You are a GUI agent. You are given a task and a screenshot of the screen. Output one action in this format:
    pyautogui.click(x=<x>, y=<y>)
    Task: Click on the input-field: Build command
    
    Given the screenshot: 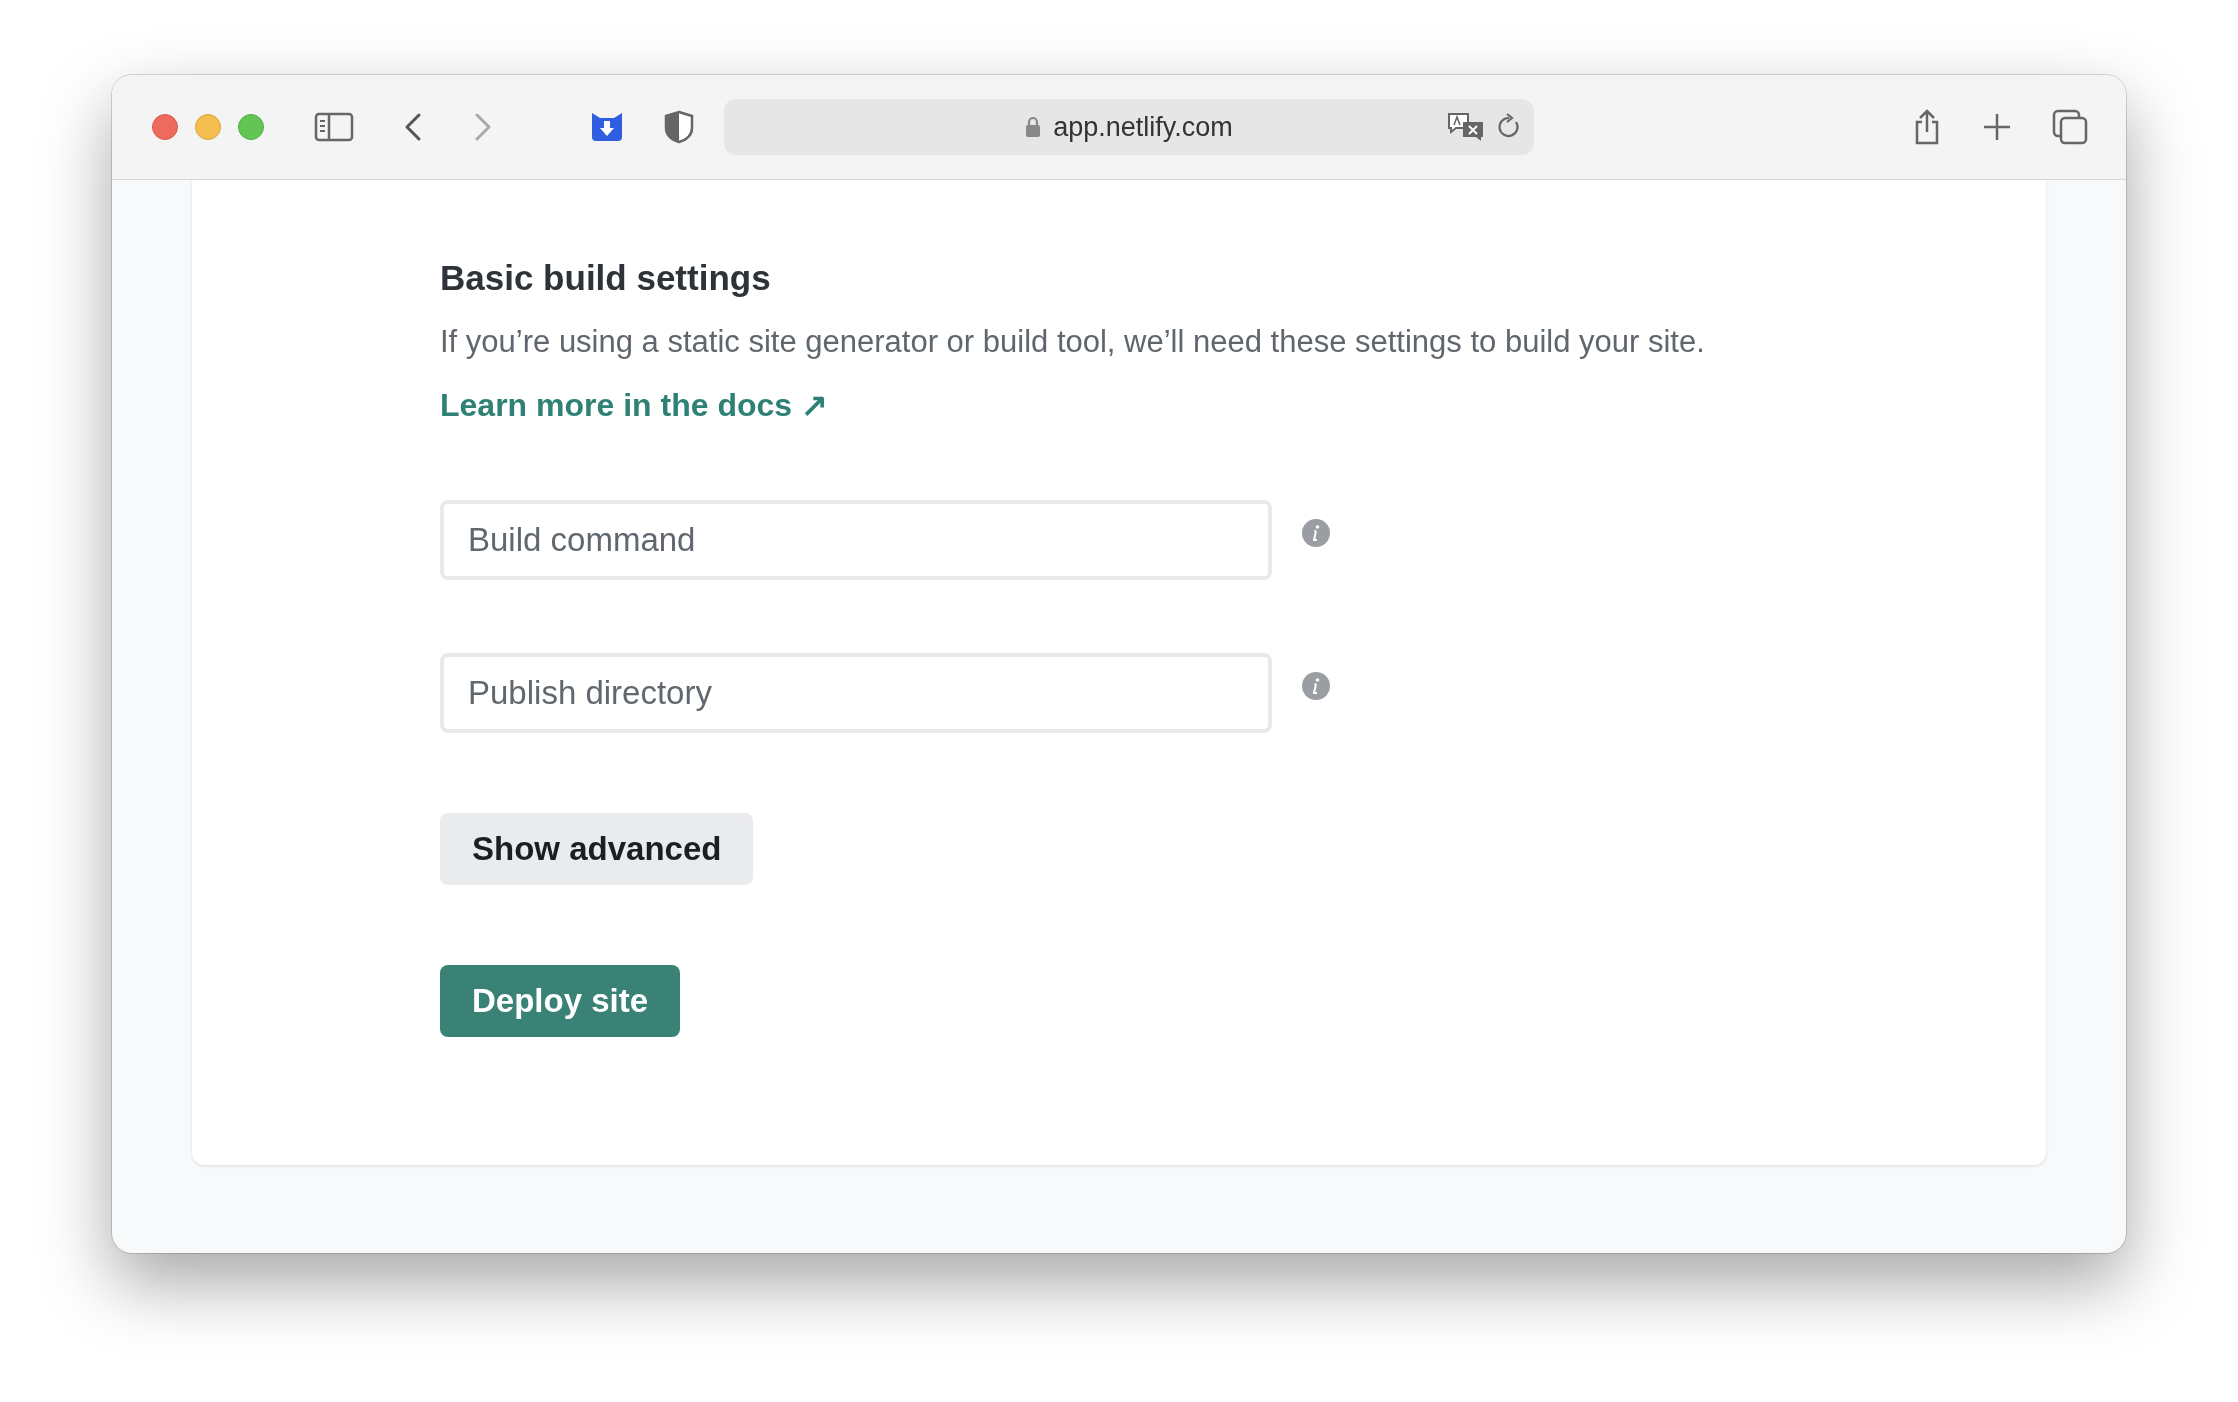 What is the action you would take?
    pyautogui.click(x=856, y=540)
    